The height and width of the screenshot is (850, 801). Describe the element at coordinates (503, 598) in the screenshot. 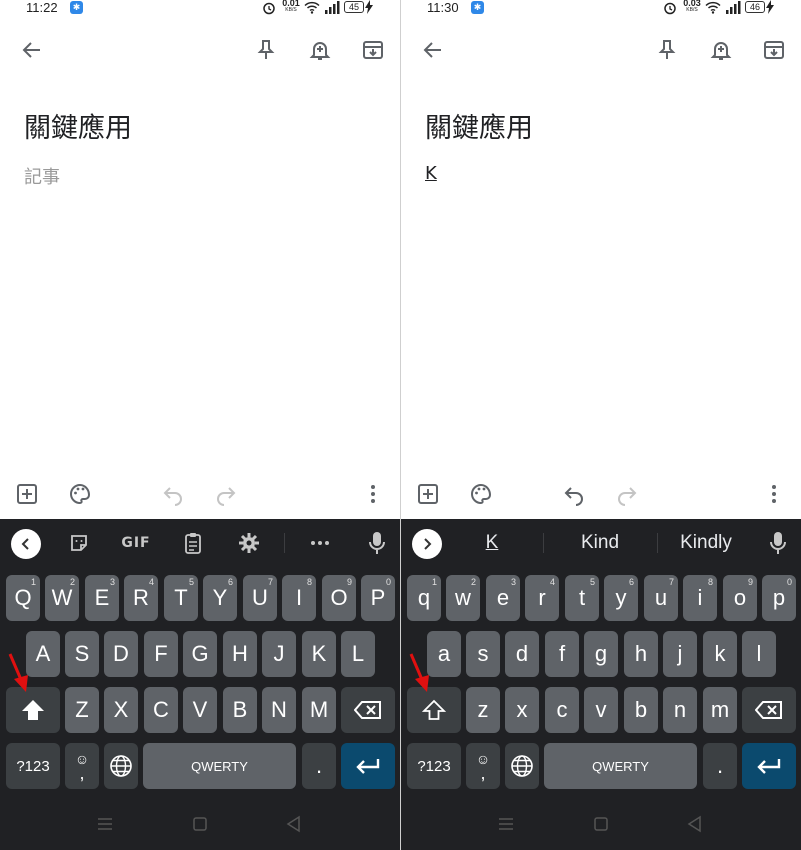

I see `key: e3` at that location.